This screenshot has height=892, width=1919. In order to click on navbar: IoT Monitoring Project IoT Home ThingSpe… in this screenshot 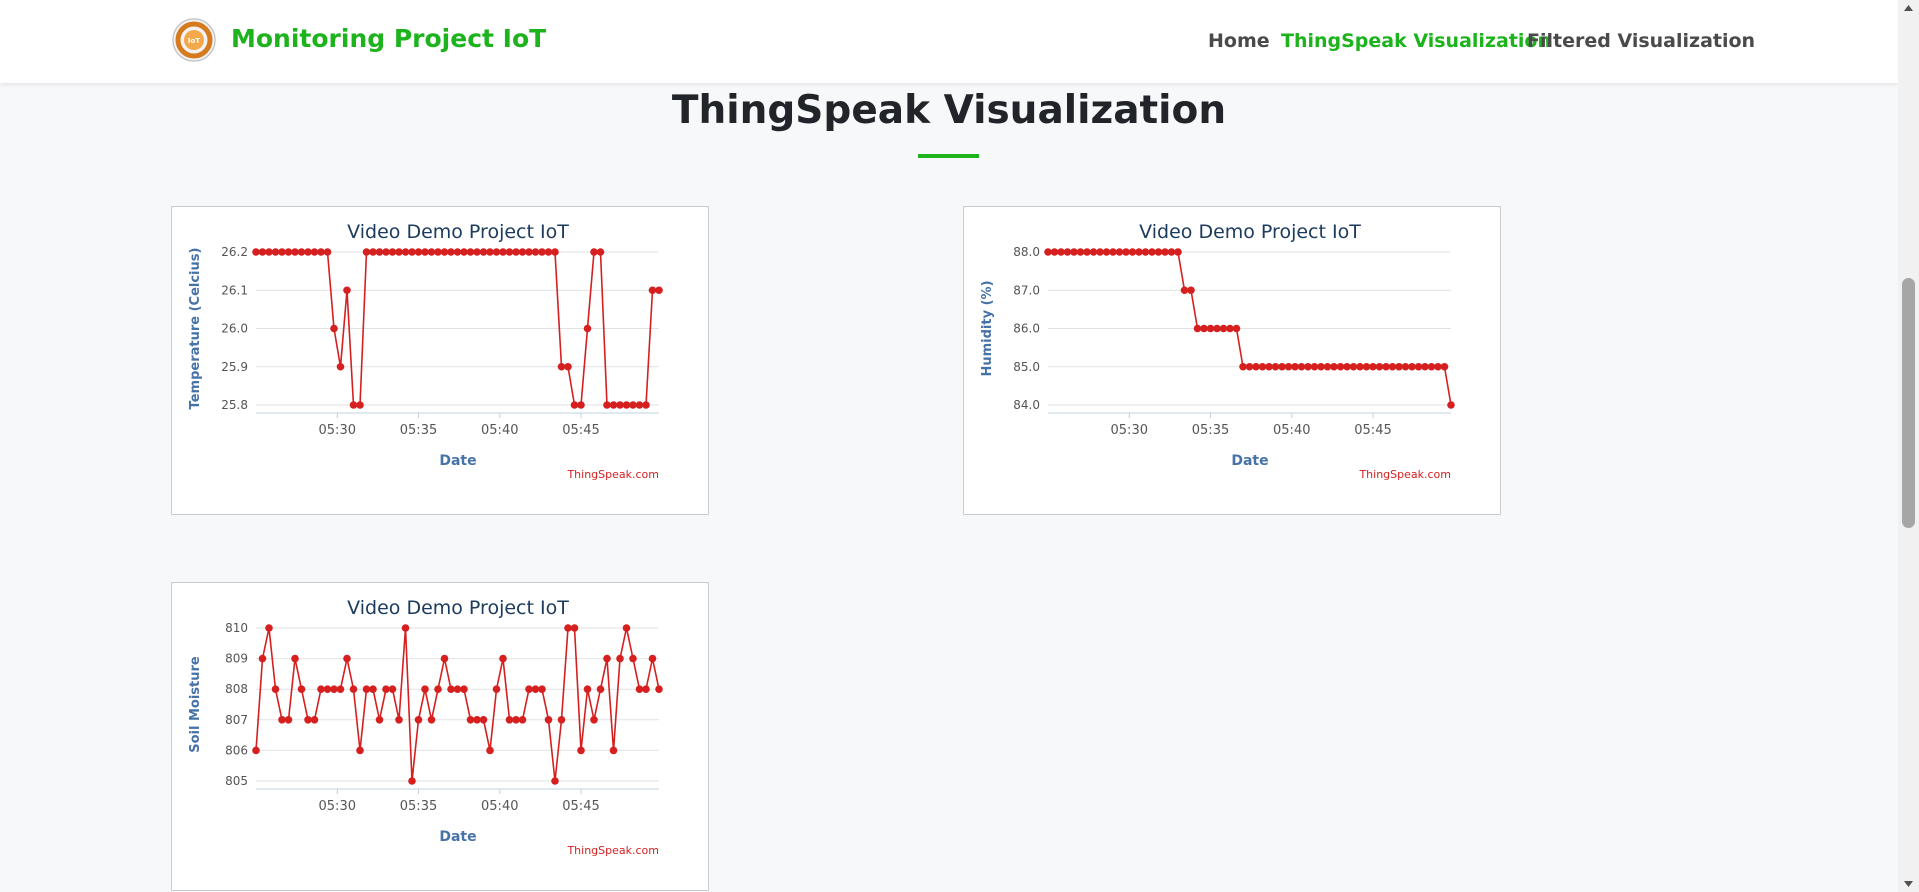, I will do `click(949, 41)`.